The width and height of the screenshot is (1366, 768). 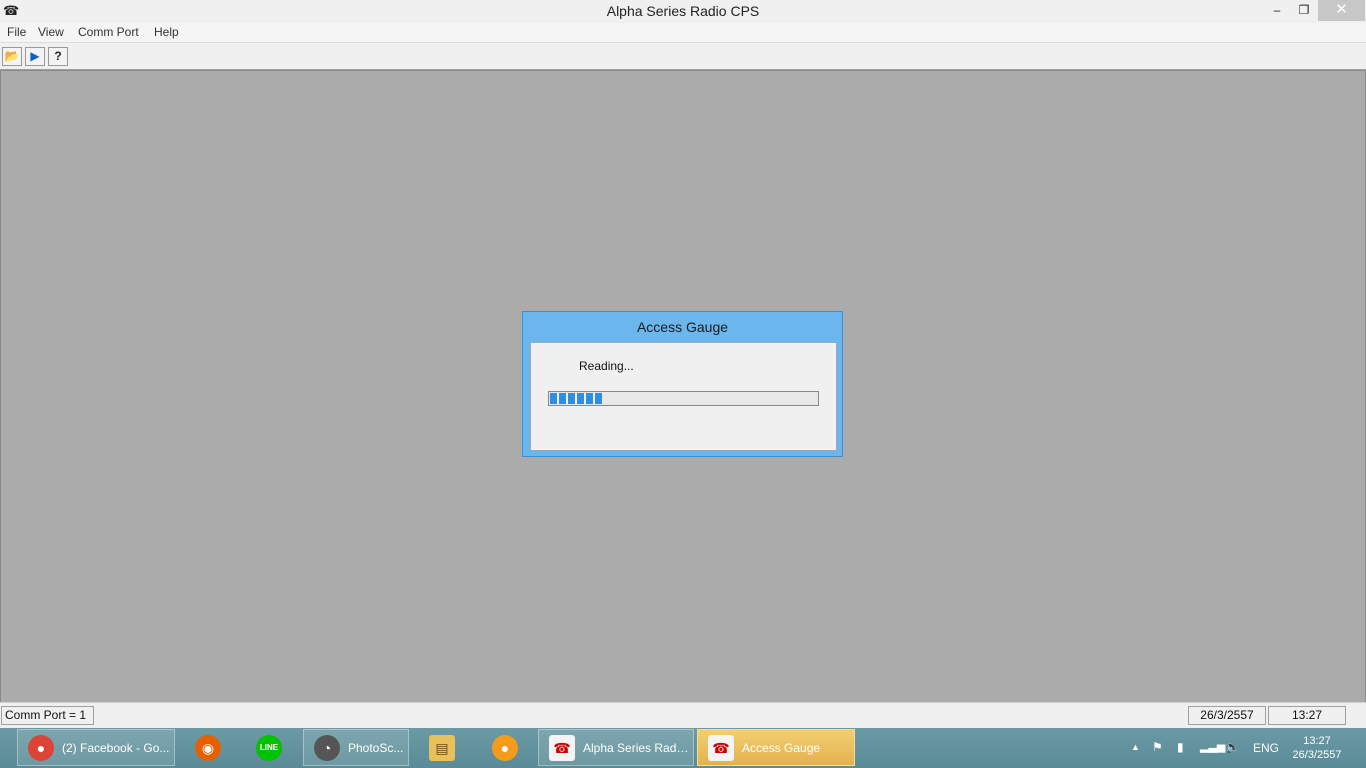 What do you see at coordinates (1317, 741) in the screenshot?
I see `tray-time: 13:27` at bounding box center [1317, 741].